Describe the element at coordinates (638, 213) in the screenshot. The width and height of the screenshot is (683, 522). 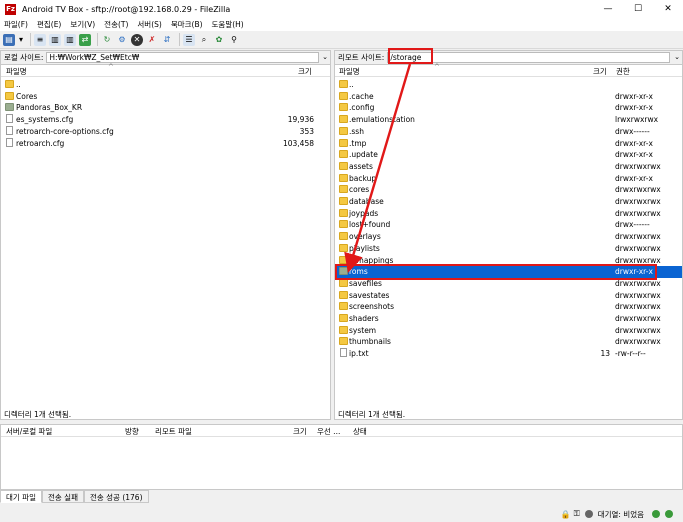
I see `file-permissions: drwxrwxrwx` at that location.